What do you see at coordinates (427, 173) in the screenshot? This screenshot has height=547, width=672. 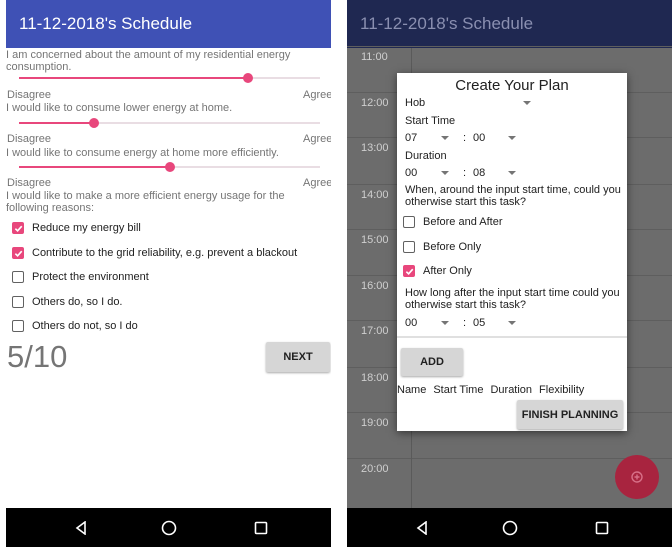 I see `duration-hour-spinner: 00` at bounding box center [427, 173].